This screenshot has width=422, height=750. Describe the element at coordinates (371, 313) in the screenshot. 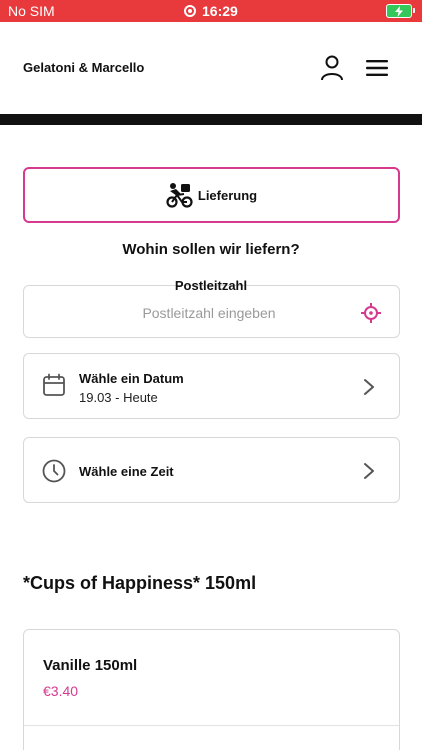

I see `locate-me-icon` at that location.